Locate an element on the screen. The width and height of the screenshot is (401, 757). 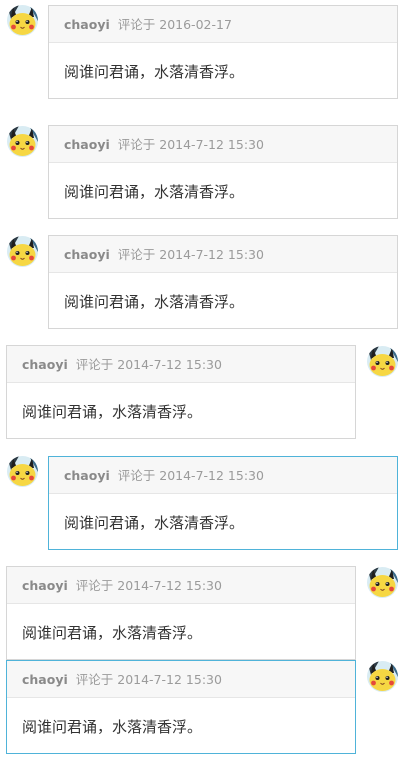
comment-meta: chaoyi 评论于 2016-02-17 is located at coordinates (223, 24).